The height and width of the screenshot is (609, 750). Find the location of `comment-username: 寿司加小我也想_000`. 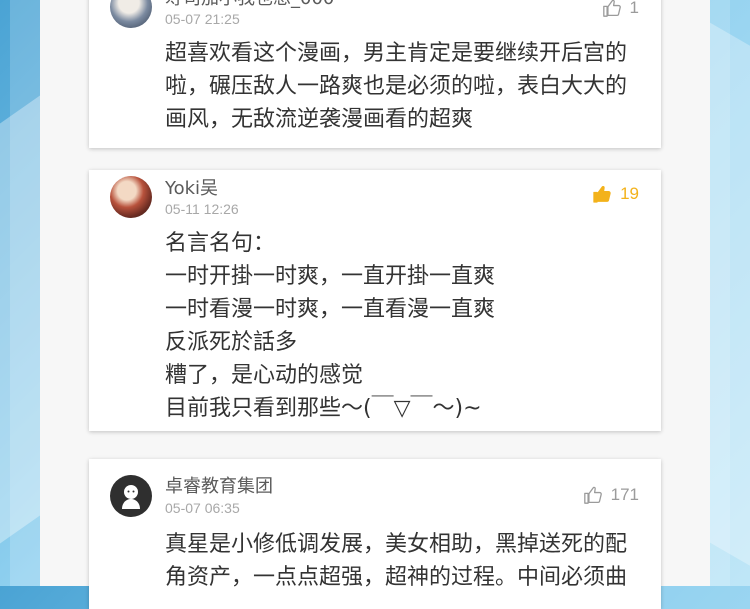

comment-username: 寿司加小我也想_000 is located at coordinates (249, 5).